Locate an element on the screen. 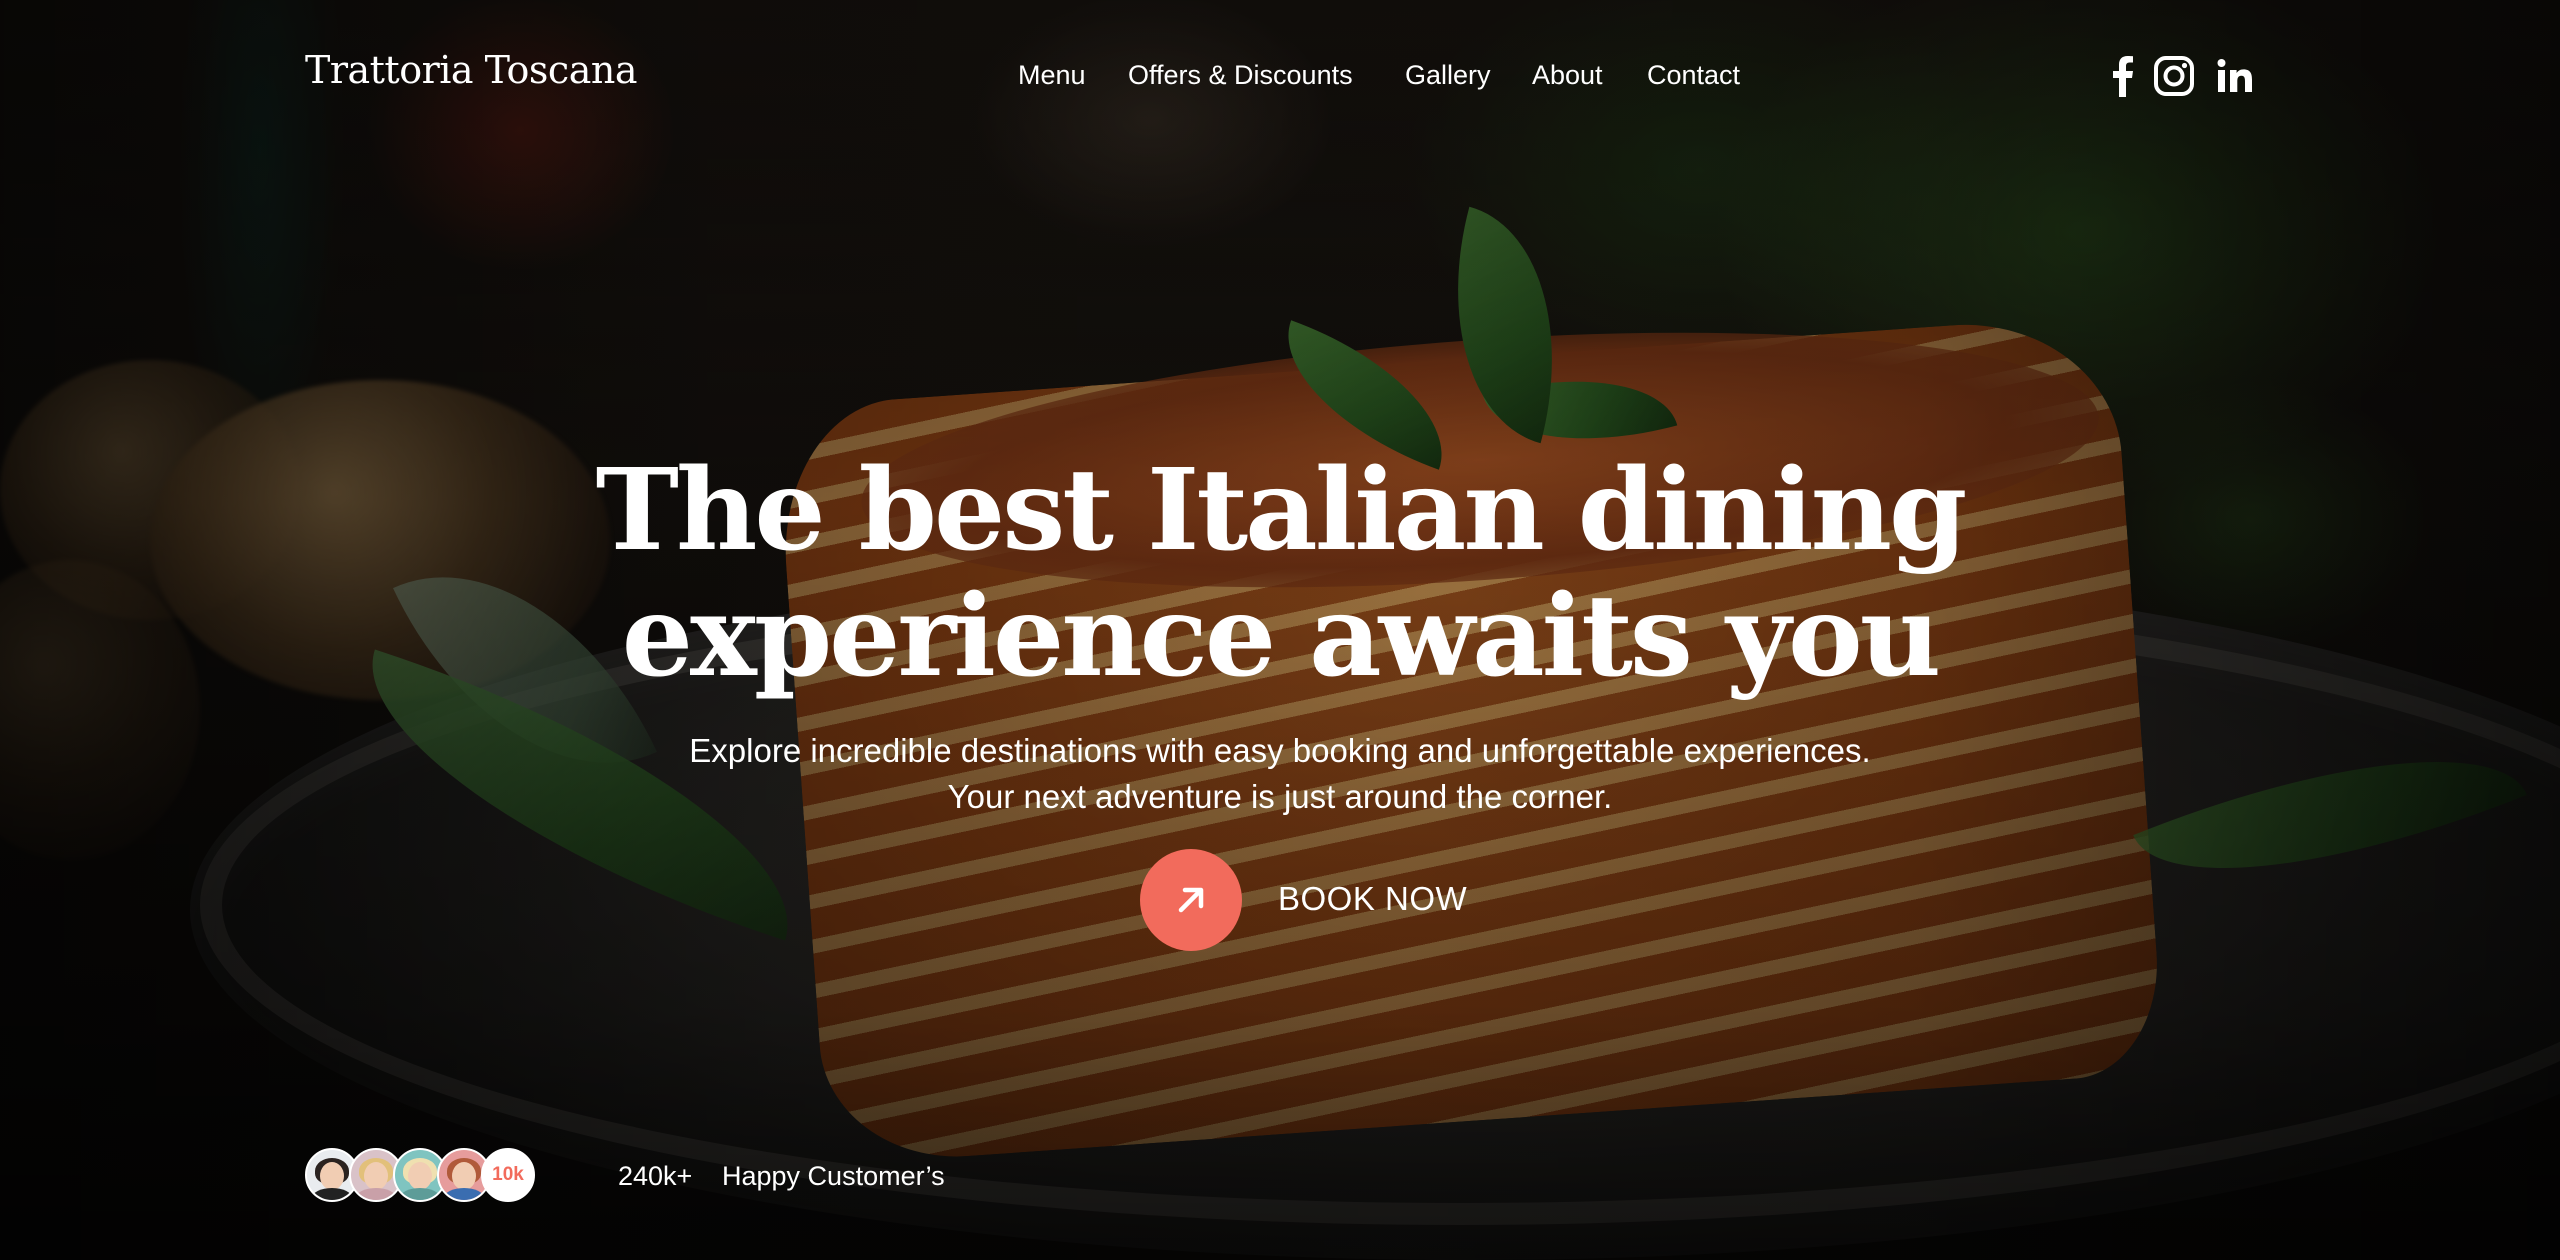 This screenshot has width=2560, height=1260. nav-item-menu: Menu is located at coordinates (1052, 75).